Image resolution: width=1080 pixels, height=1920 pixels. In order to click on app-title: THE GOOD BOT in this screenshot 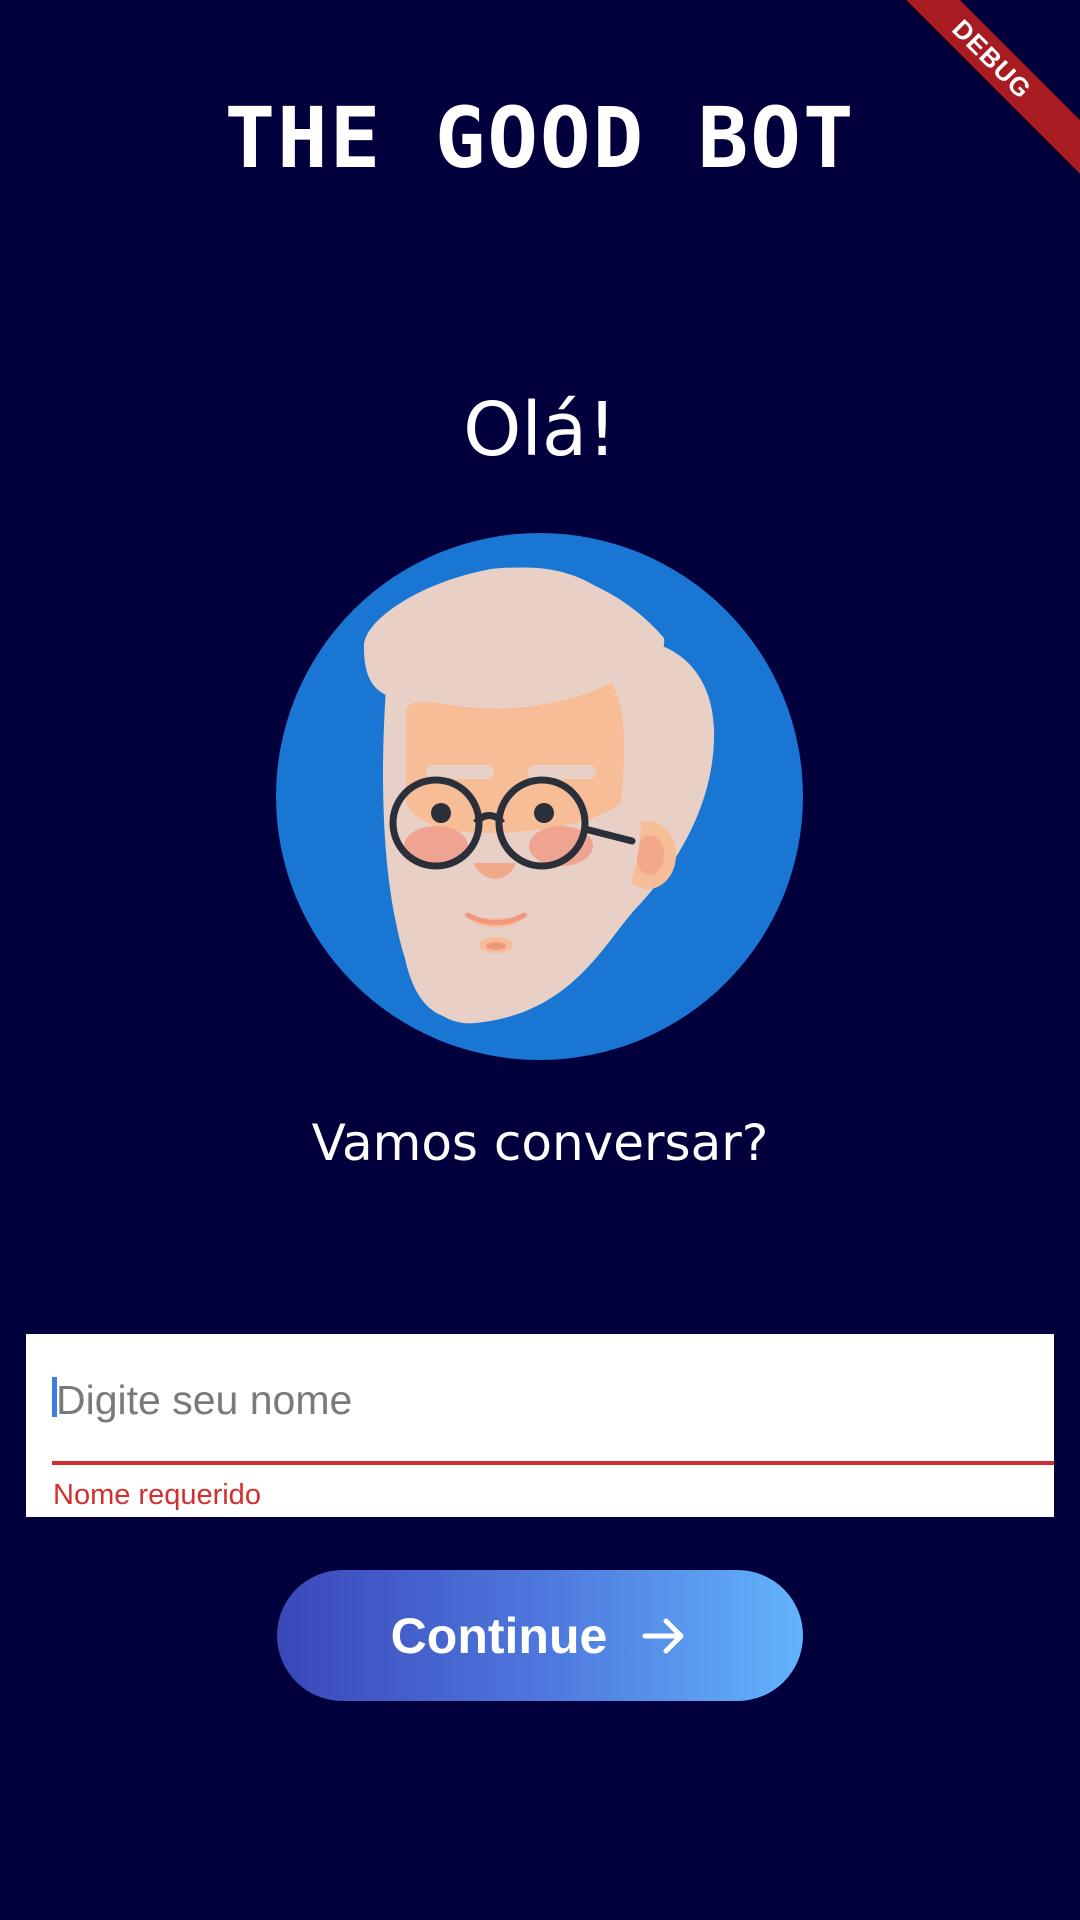, I will do `click(540, 138)`.